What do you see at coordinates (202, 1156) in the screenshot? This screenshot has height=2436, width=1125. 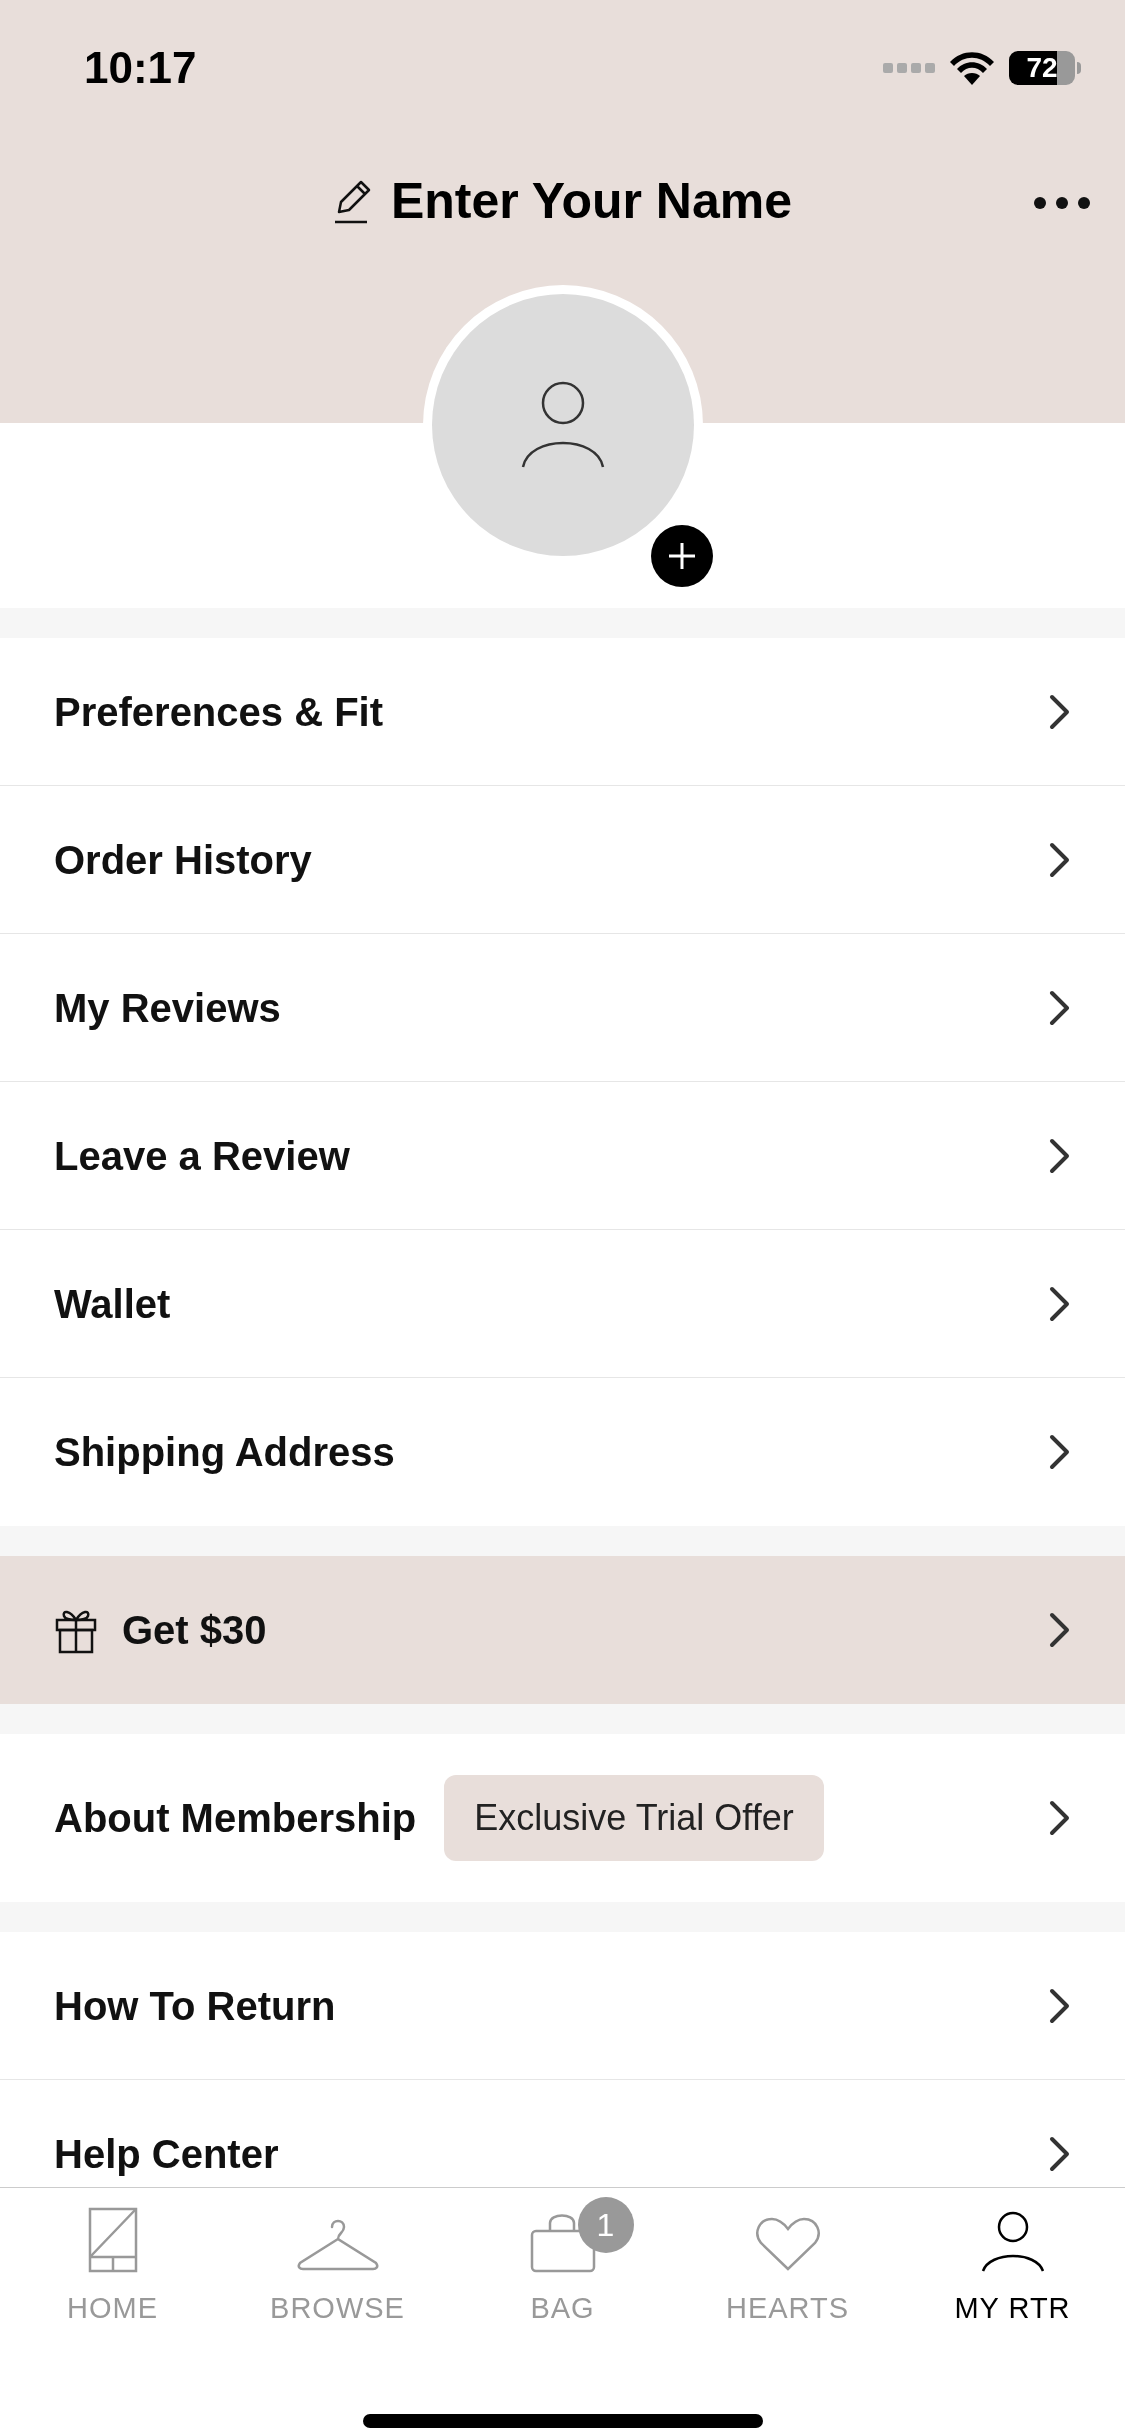 I see `menu-label: Leave a Review` at bounding box center [202, 1156].